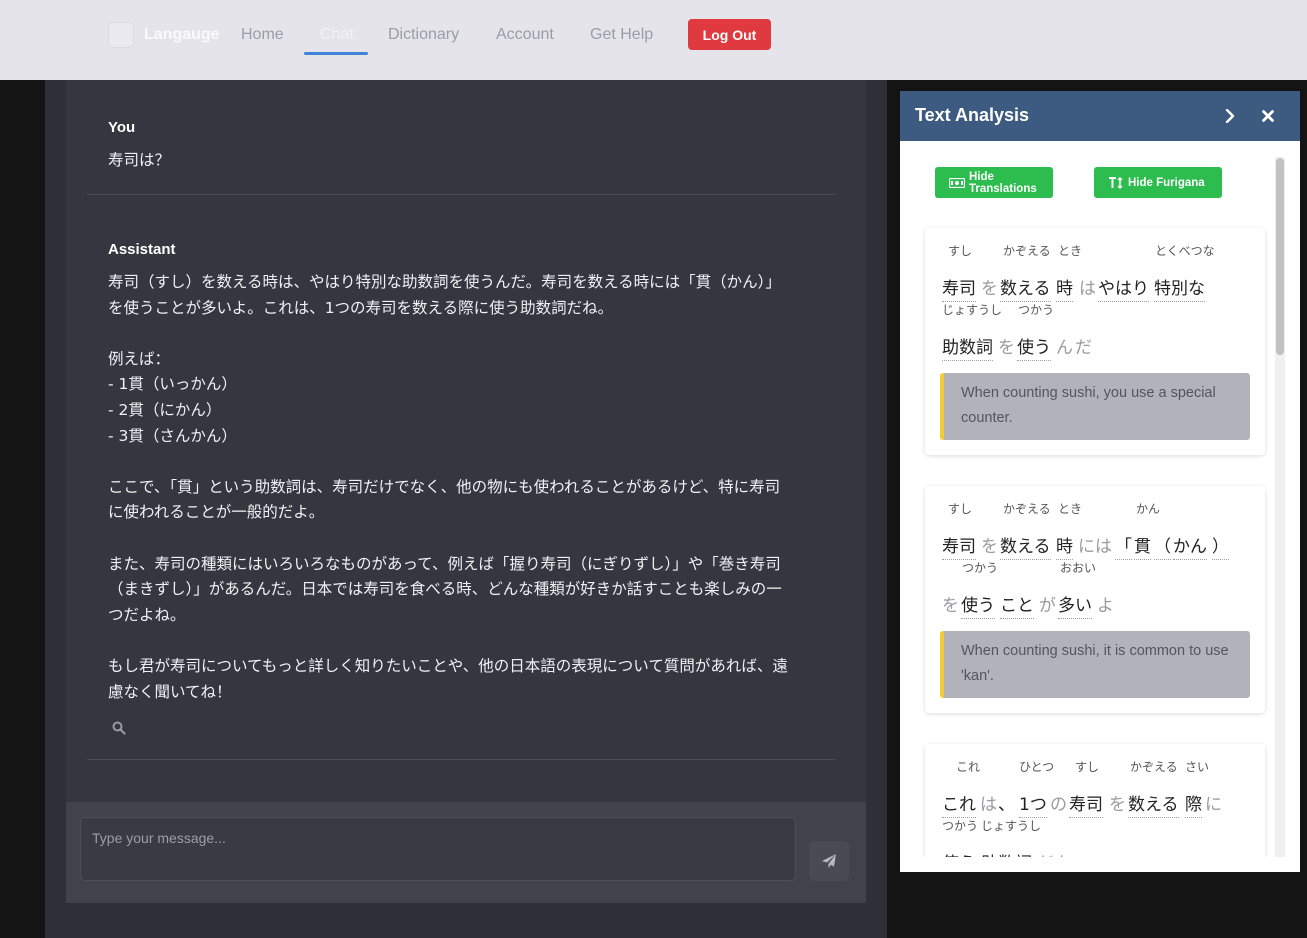 This screenshot has width=1307, height=938. What do you see at coordinates (423, 35) in the screenshot?
I see `nav-dictionary: Dictionary` at bounding box center [423, 35].